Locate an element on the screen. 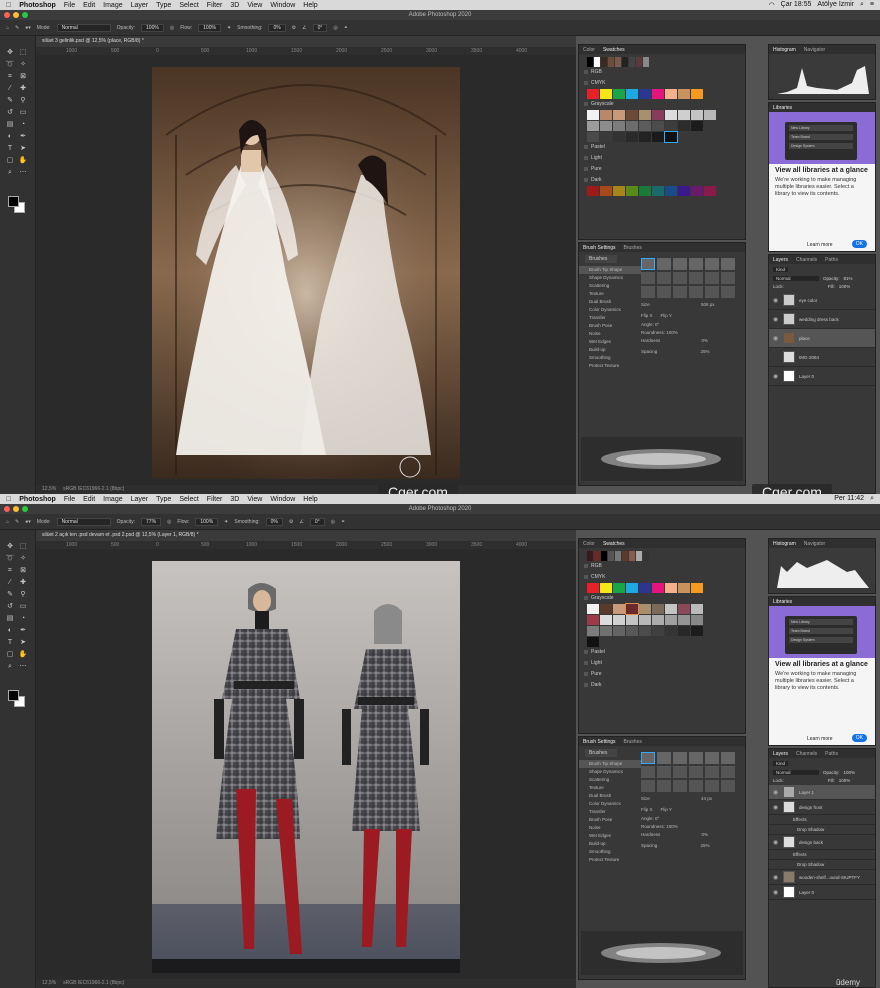  tab-swatches: Swatches is located at coordinates (614, 544).